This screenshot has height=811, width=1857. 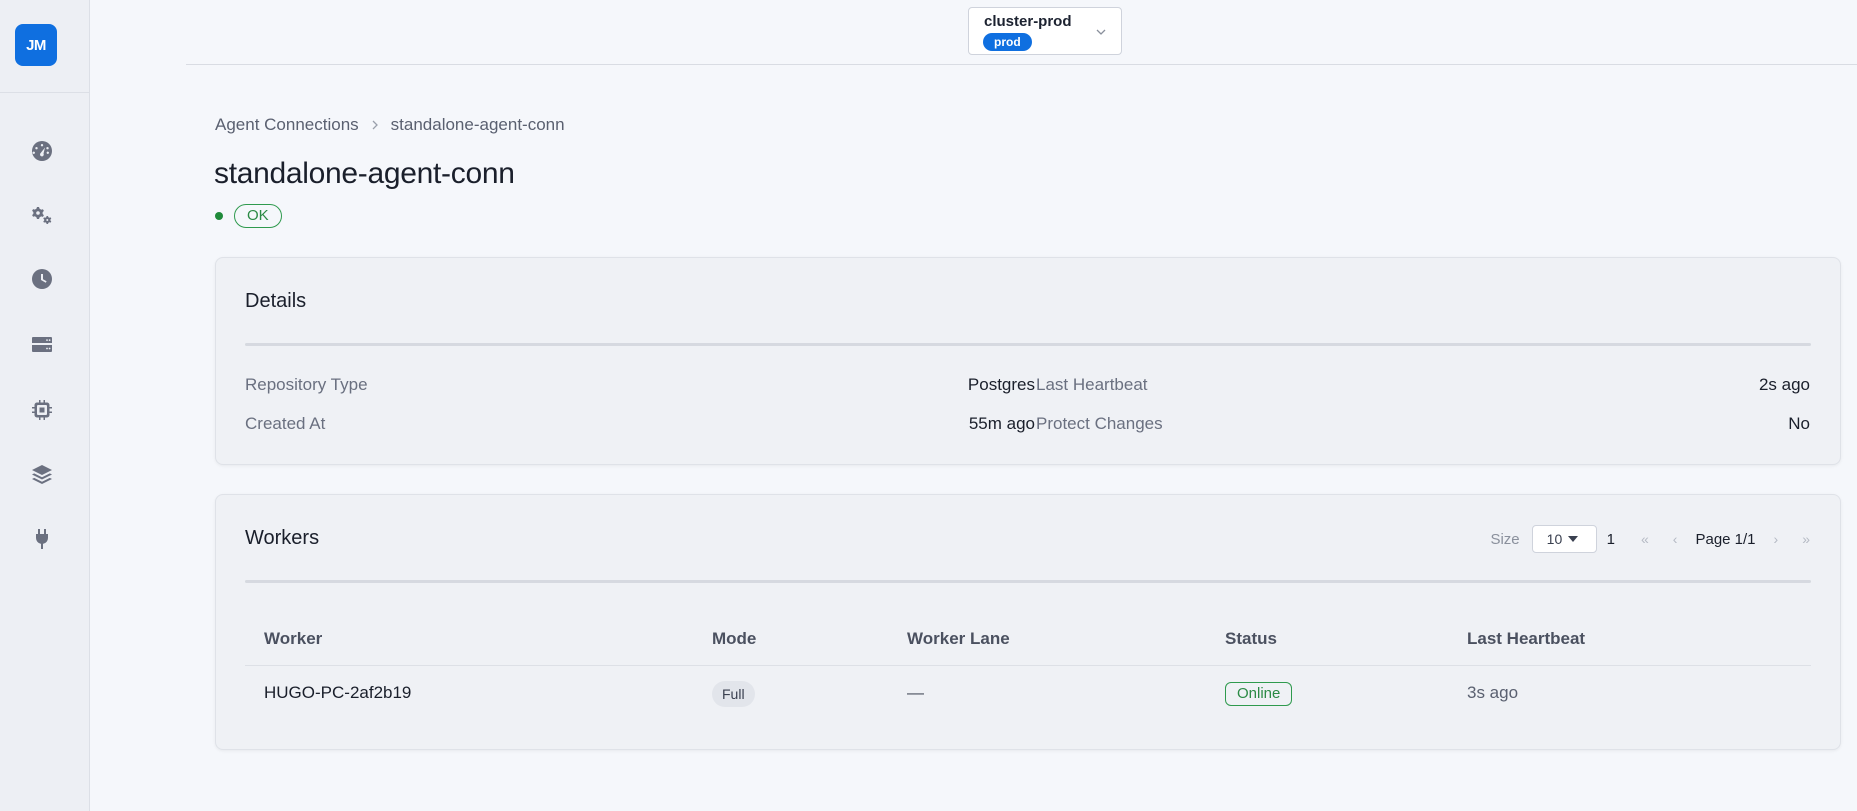 I want to click on page-info: Page 1/1, so click(x=1725, y=539).